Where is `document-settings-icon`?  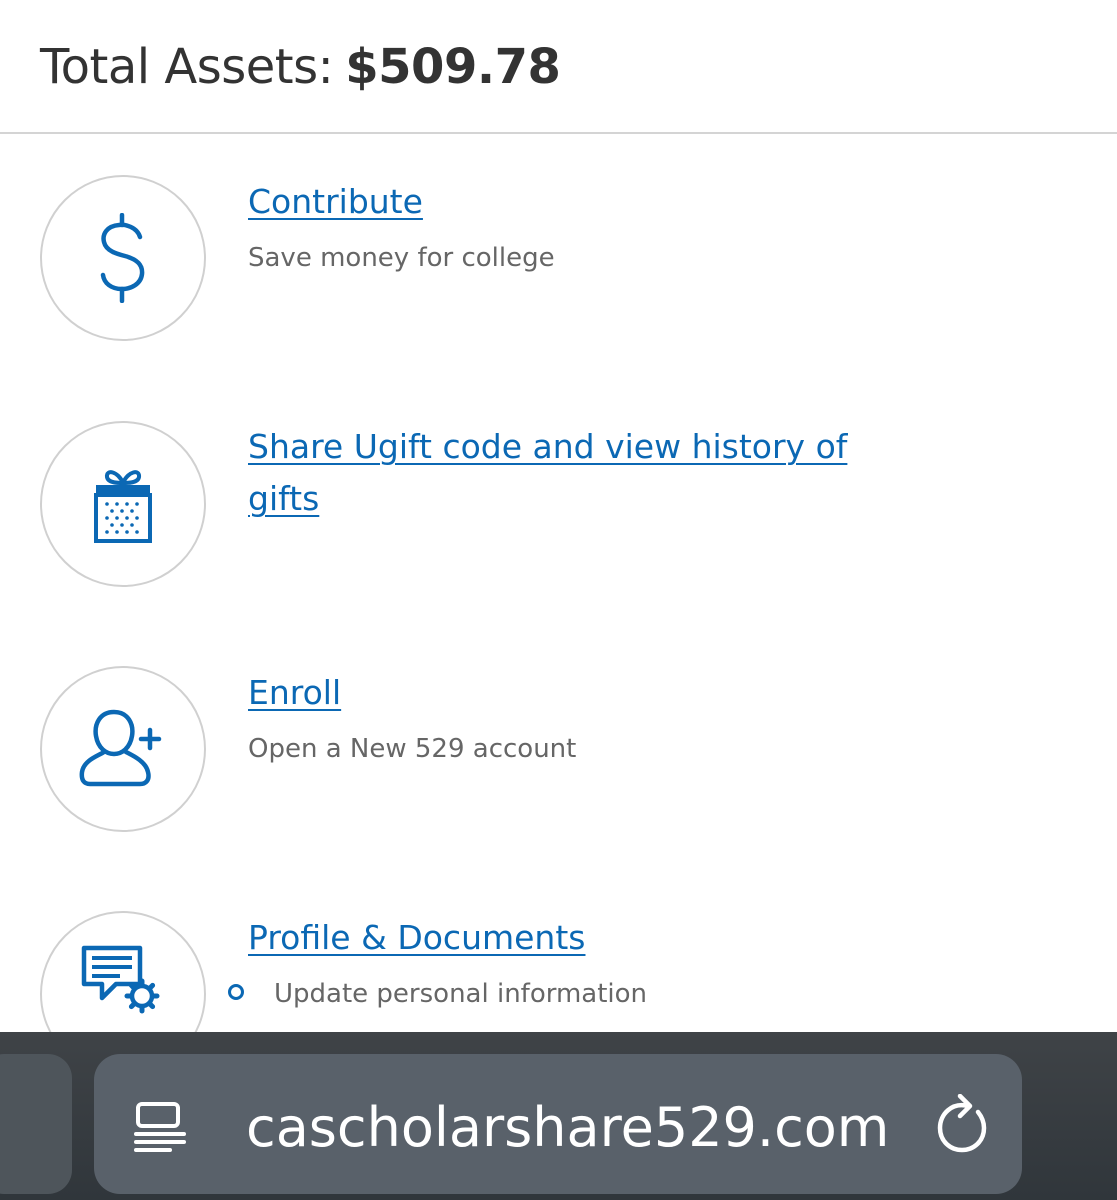
document-settings-icon is located at coordinates (121, 982).